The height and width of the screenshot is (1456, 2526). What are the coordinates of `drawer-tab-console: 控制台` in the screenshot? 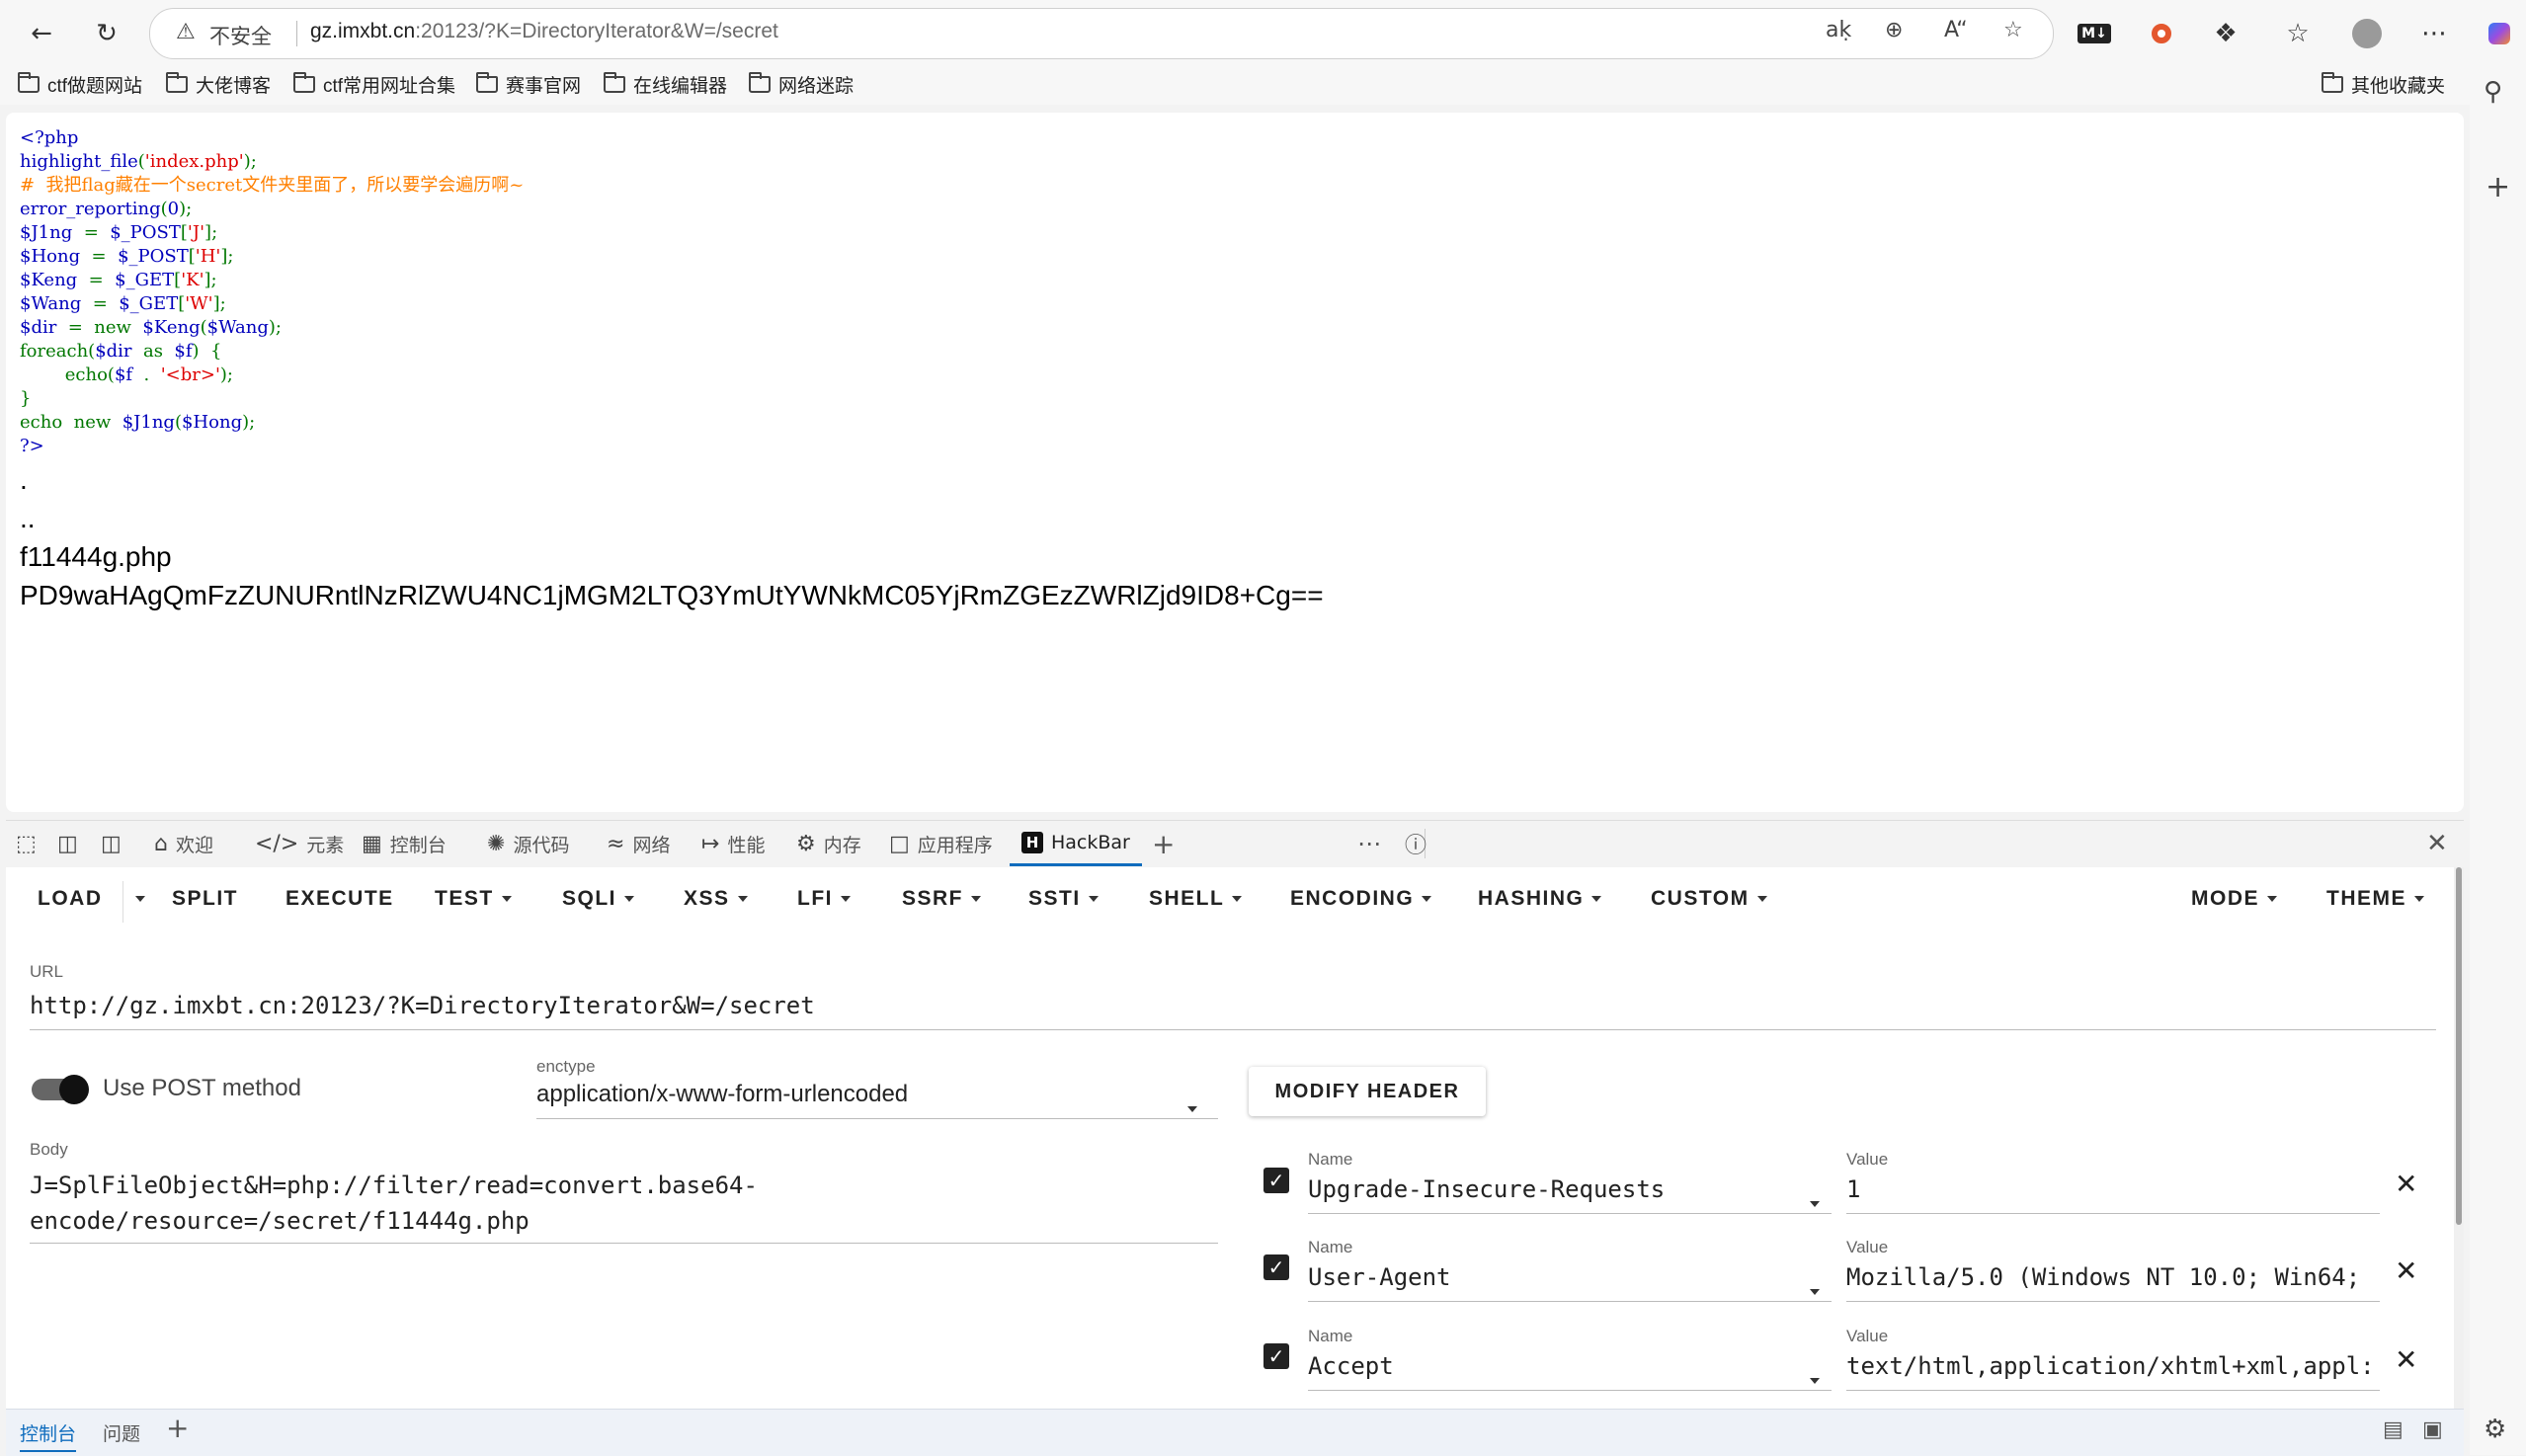 It's located at (48, 1435).